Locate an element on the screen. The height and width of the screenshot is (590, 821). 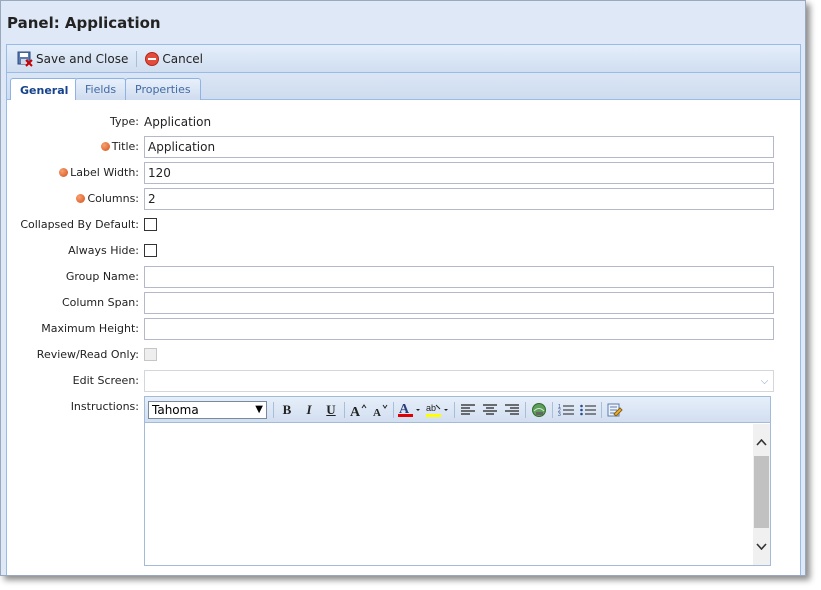
type-row: Type: Application is located at coordinates (404, 122).